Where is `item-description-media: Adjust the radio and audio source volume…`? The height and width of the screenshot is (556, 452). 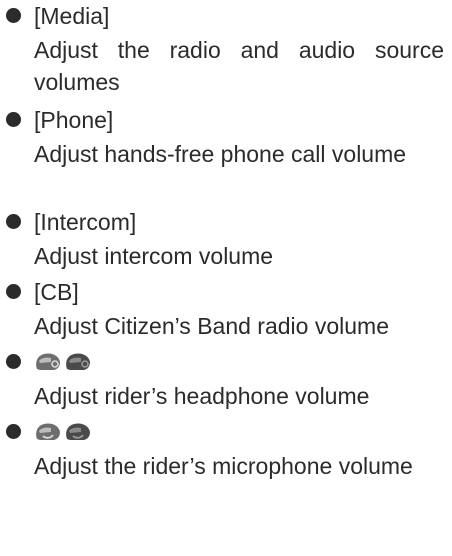 item-description-media: Adjust the radio and audio source volume… is located at coordinates (239, 66).